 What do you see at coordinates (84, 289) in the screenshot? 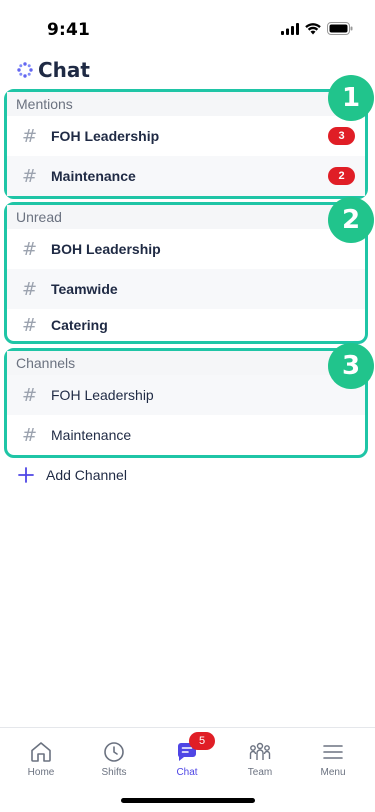
I see `channel-label: Teamwide` at bounding box center [84, 289].